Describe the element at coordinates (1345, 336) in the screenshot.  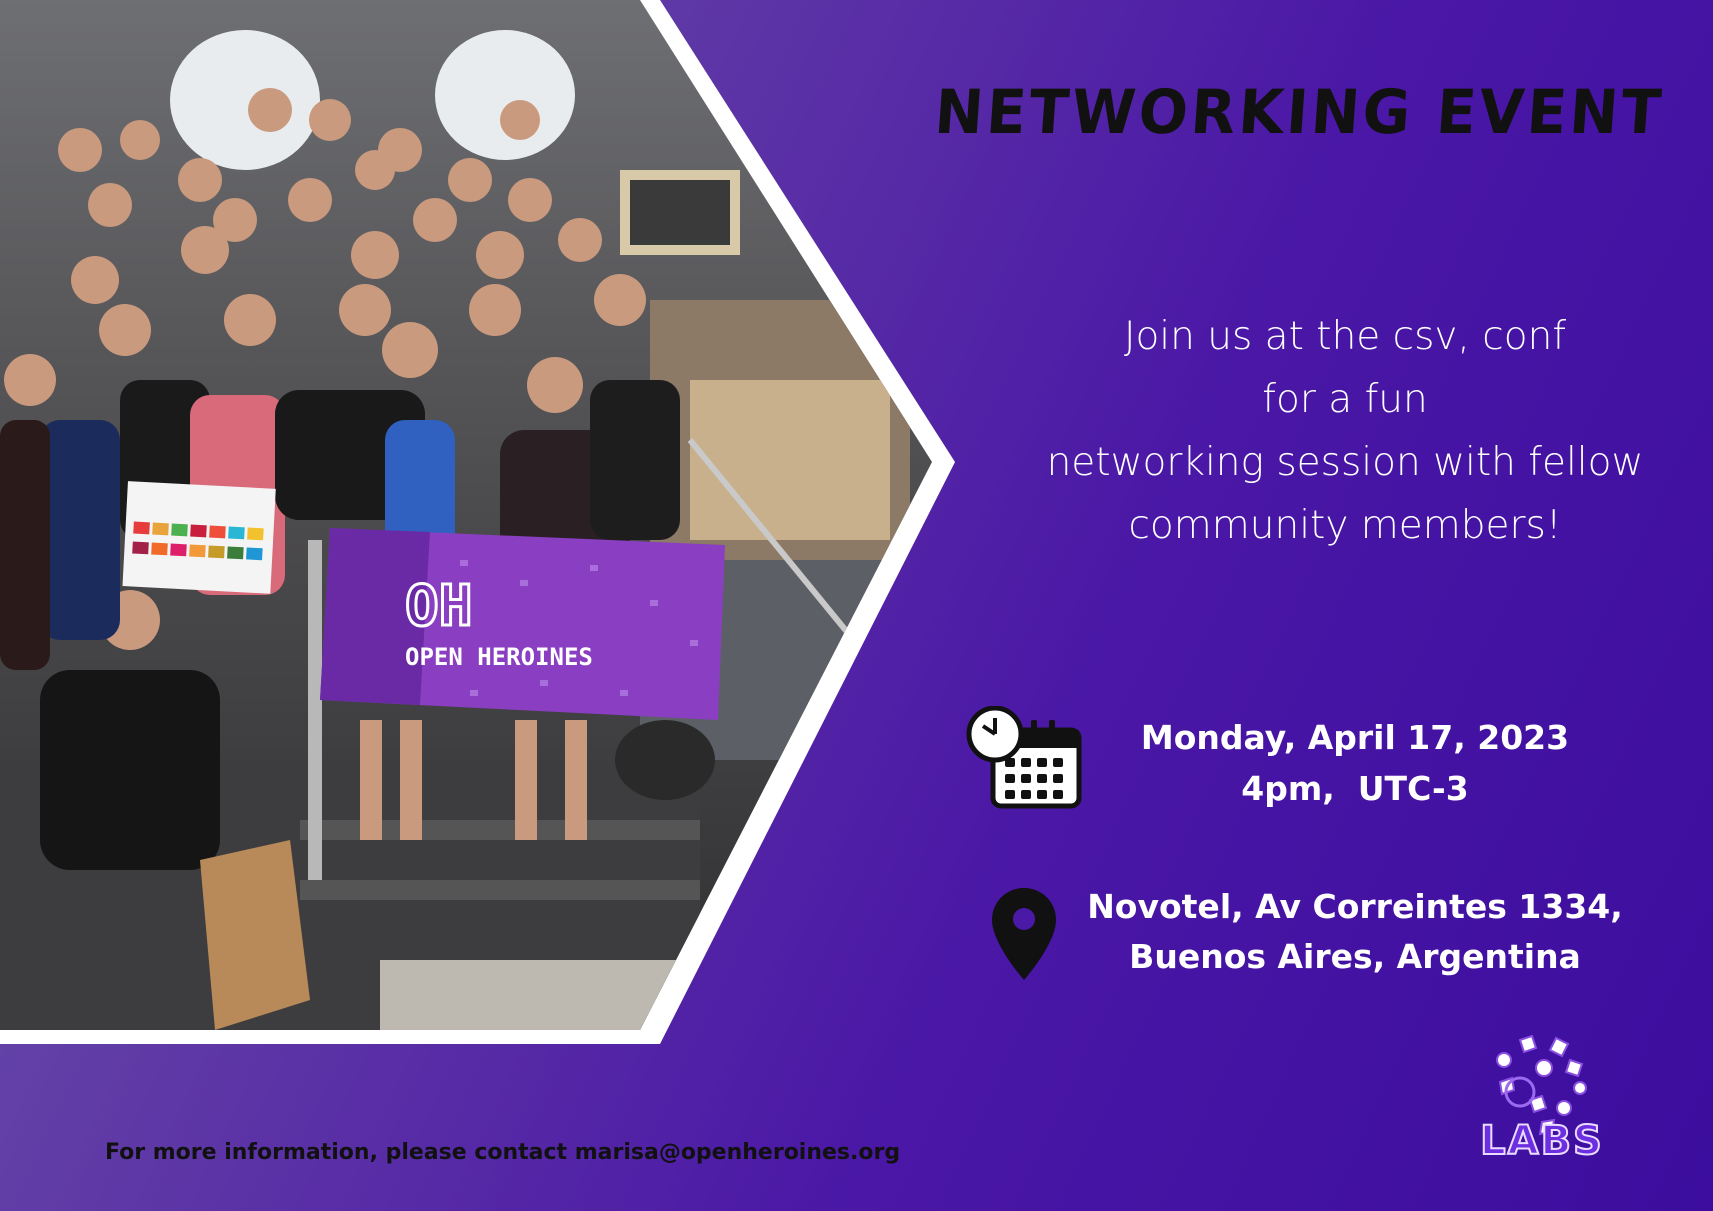
I see `description-line: Join us at the csv, conf` at that location.